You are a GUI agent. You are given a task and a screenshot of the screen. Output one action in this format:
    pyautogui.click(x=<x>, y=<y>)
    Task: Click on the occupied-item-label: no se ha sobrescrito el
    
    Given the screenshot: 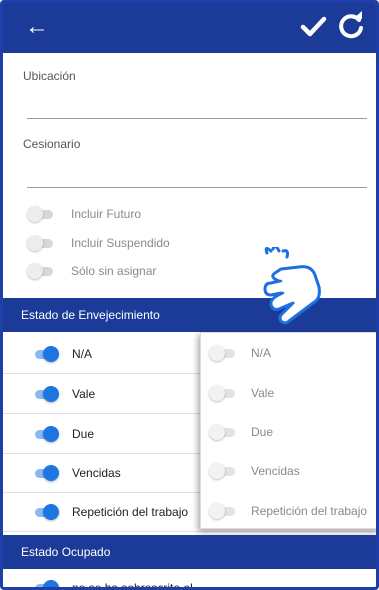 What is the action you would take?
    pyautogui.click(x=132, y=585)
    